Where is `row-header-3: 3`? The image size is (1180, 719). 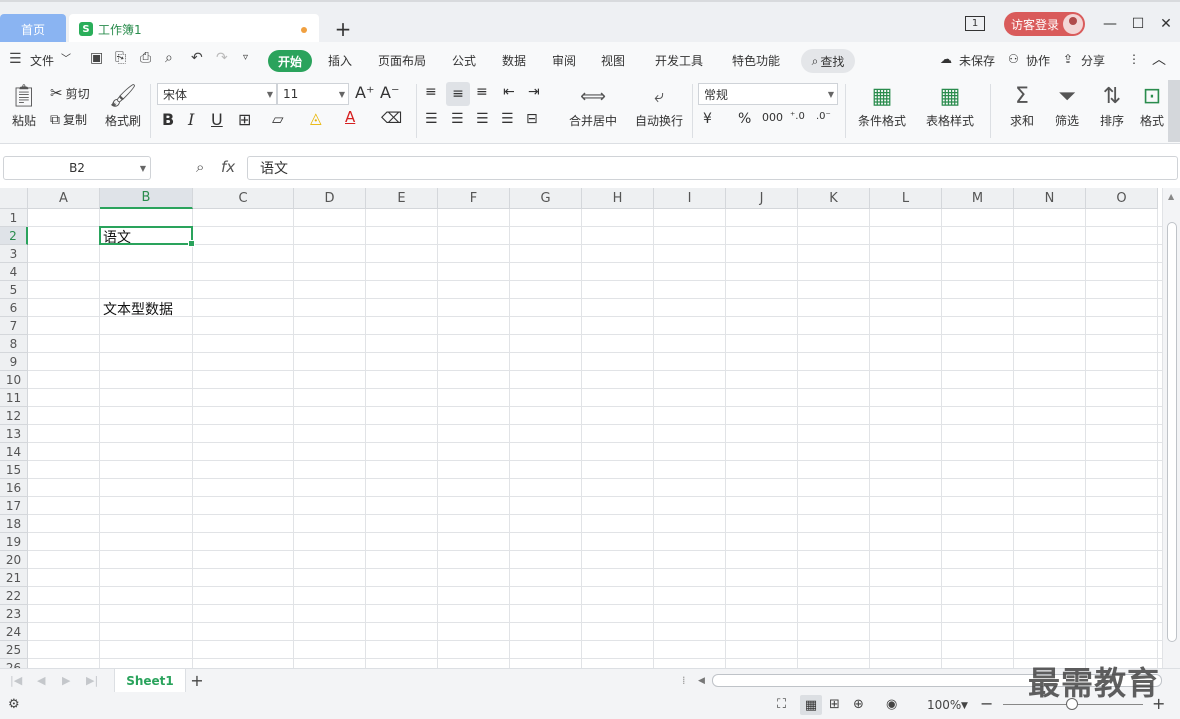
row-header-3: 3 is located at coordinates (14, 254).